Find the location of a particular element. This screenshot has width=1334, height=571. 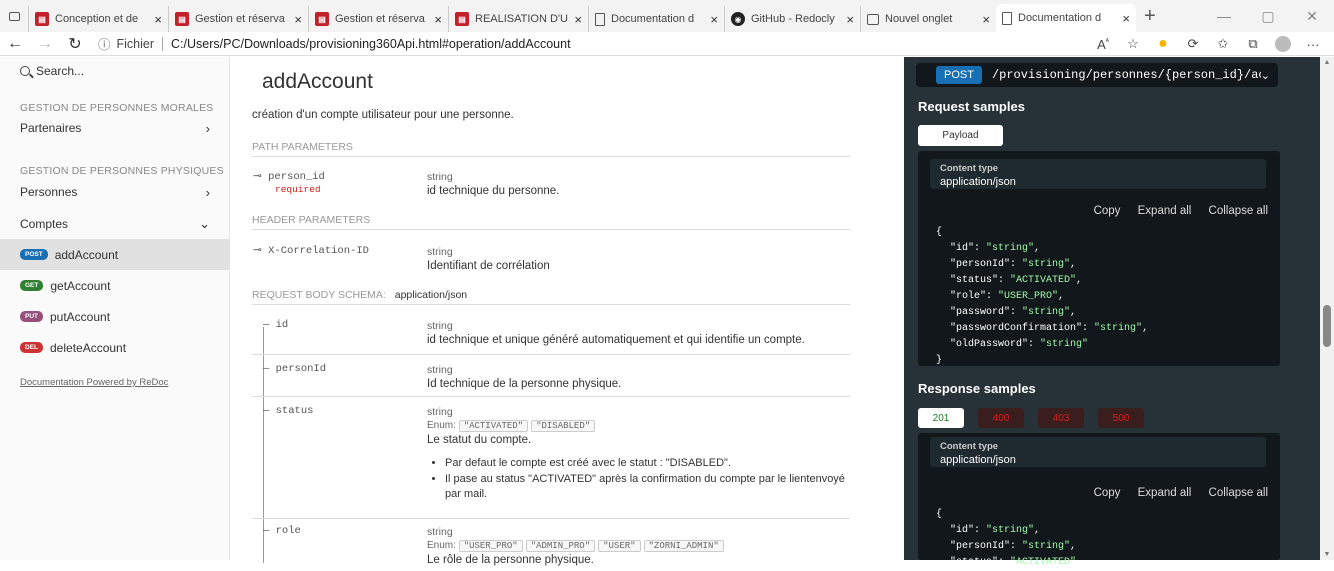

sidebar-item-putaccount: put putAccount is located at coordinates (115, 316).